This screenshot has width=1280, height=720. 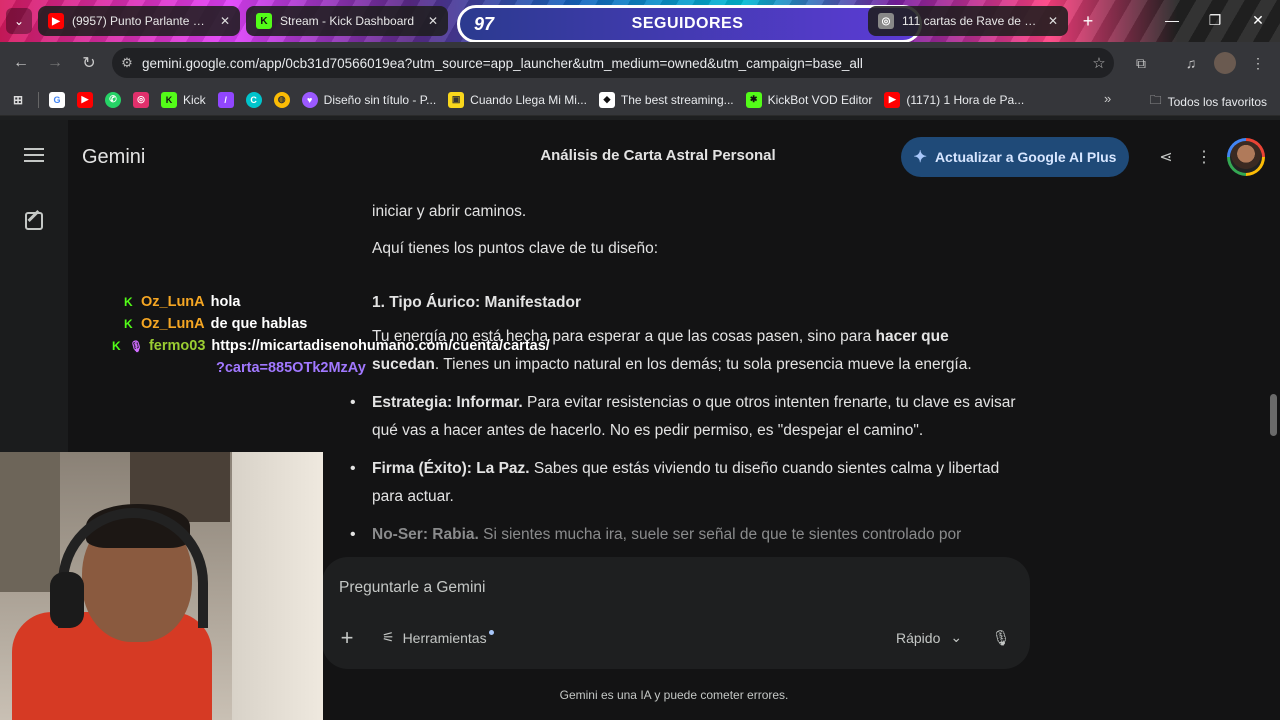 What do you see at coordinates (309, 99) in the screenshot?
I see `heart-icon: ♥` at bounding box center [309, 99].